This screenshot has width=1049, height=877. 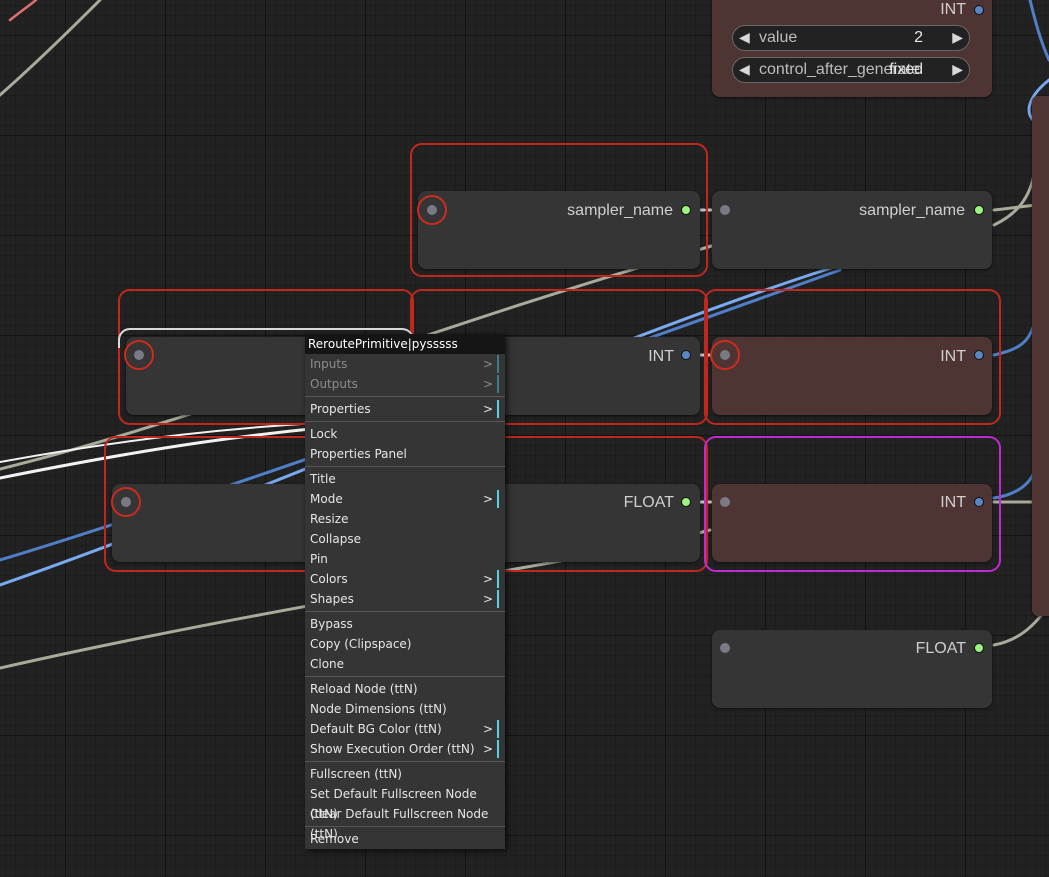 I want to click on menu-item-label: Properties, so click(x=340, y=409).